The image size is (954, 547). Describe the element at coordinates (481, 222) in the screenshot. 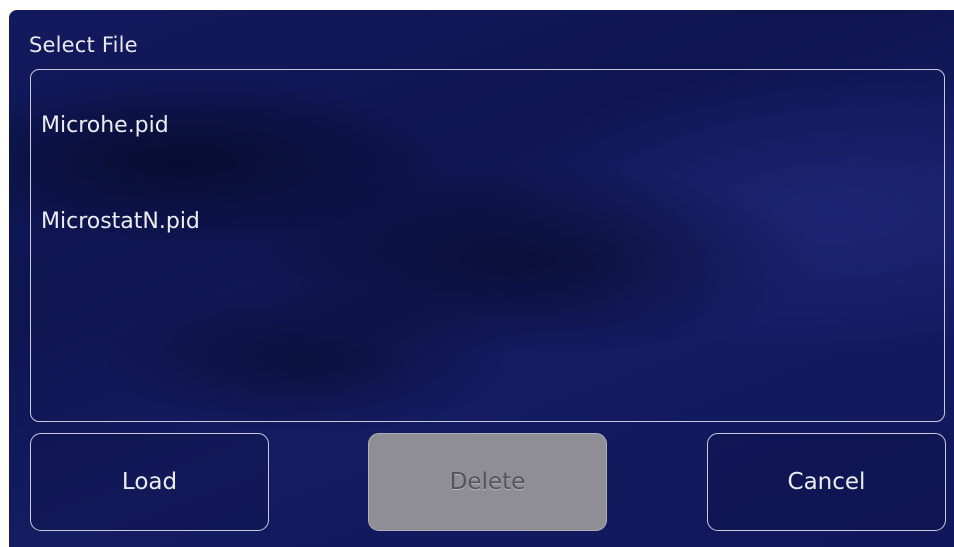

I see `file-list-item: MicrostatN.pid` at that location.